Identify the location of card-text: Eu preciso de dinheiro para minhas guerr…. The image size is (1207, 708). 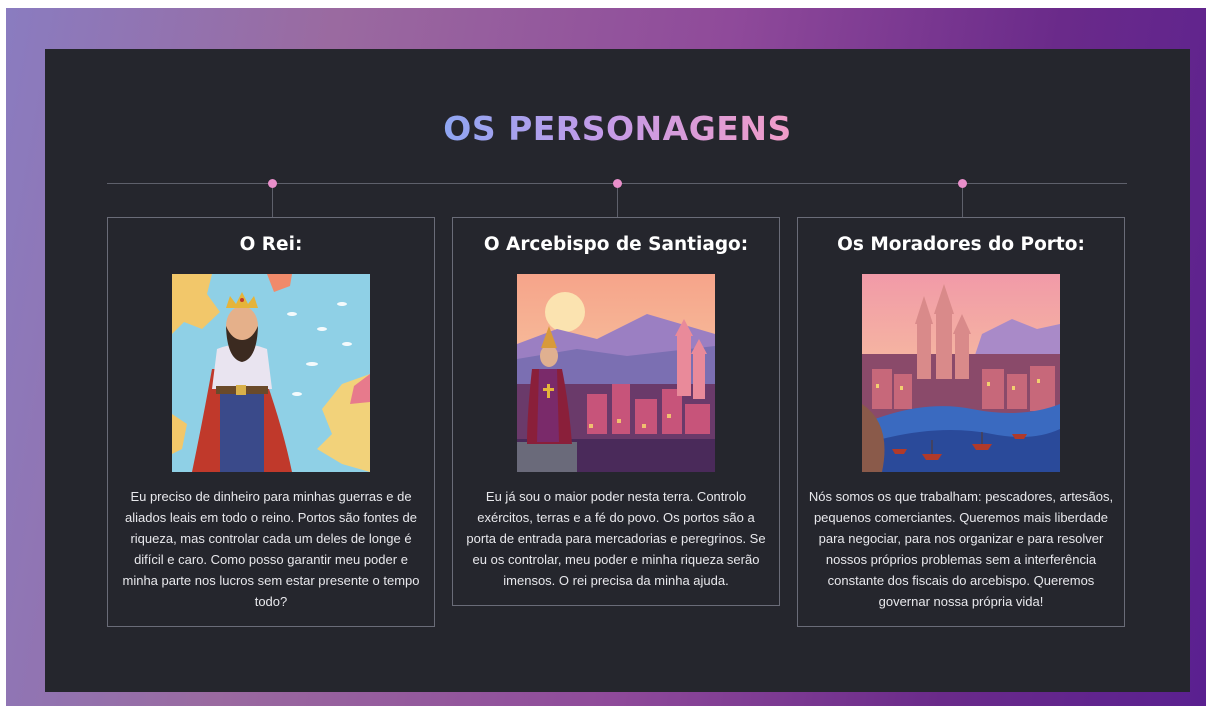
(271, 549).